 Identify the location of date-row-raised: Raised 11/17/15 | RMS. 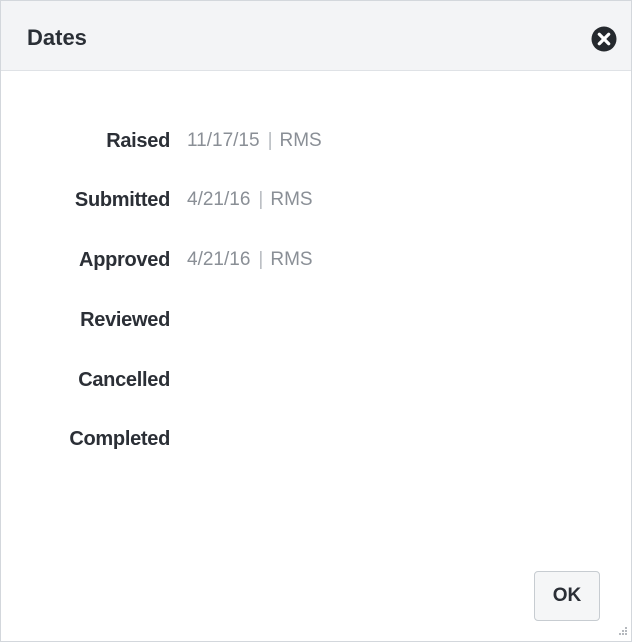
(316, 141).